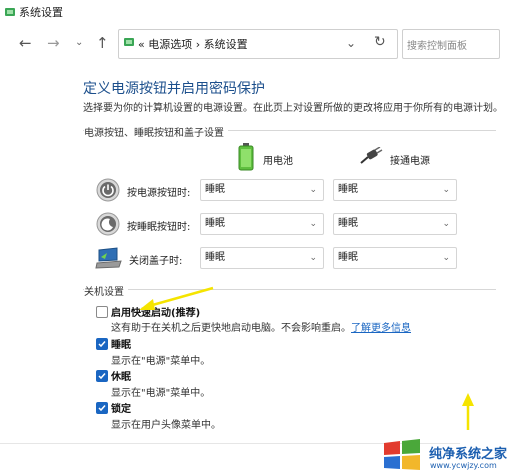  What do you see at coordinates (53, 43) in the screenshot?
I see `forward-icon: →` at bounding box center [53, 43].